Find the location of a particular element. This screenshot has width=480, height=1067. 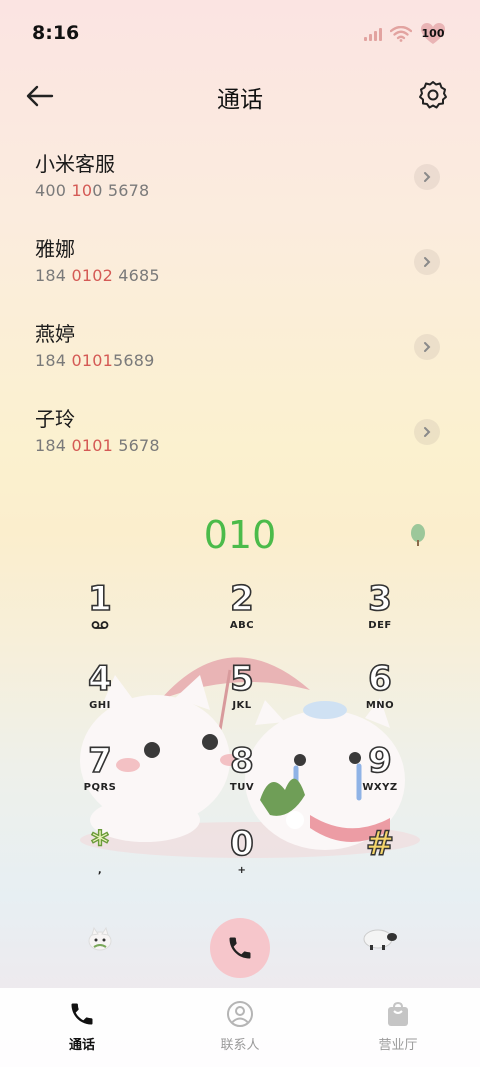

list-item: 雅娜 184 0102 4685 is located at coordinates (240, 265).